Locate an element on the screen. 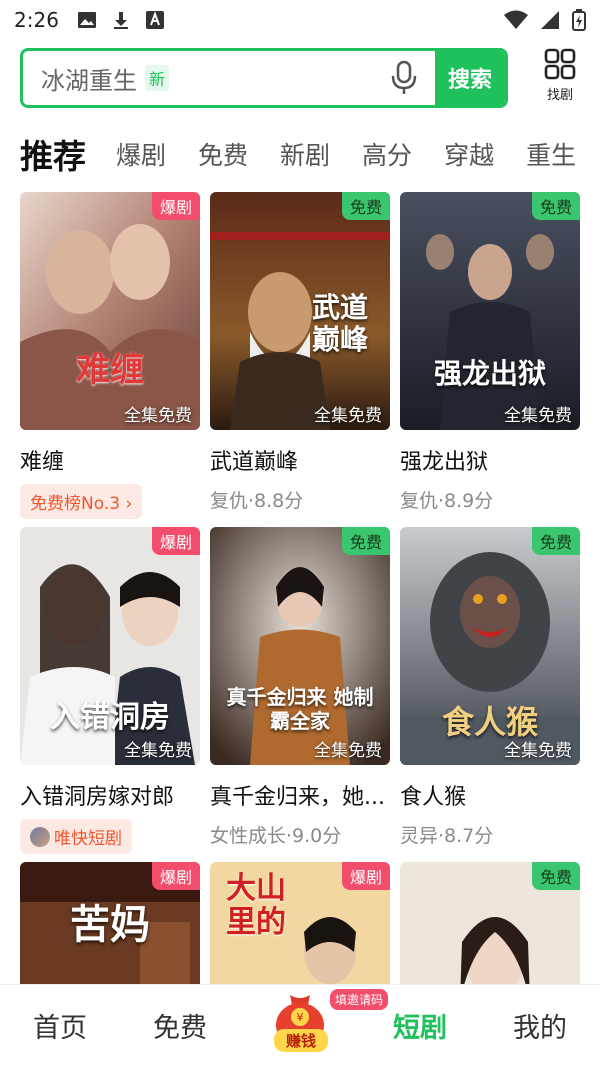 Image resolution: width=600 pixels, height=1066 pixels. nav-home: 首页 is located at coordinates (60, 1025).